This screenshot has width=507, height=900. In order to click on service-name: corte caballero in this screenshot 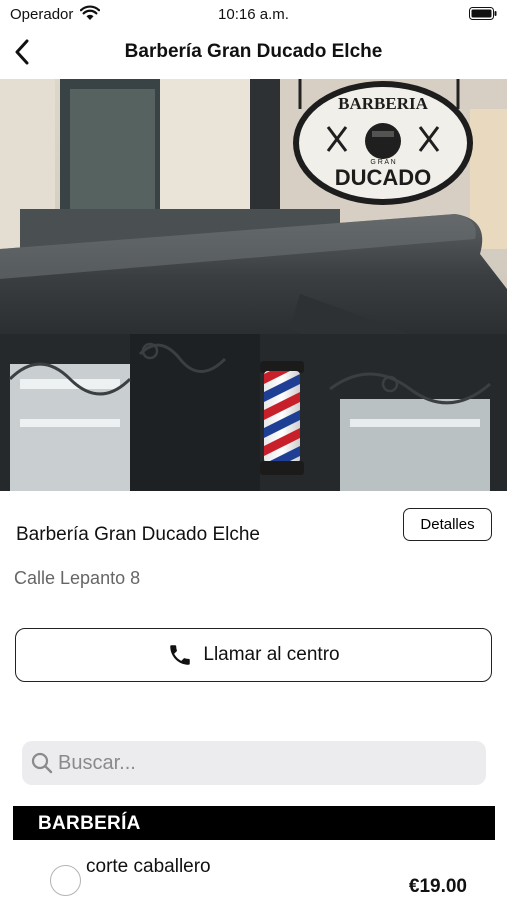, I will do `click(148, 866)`.